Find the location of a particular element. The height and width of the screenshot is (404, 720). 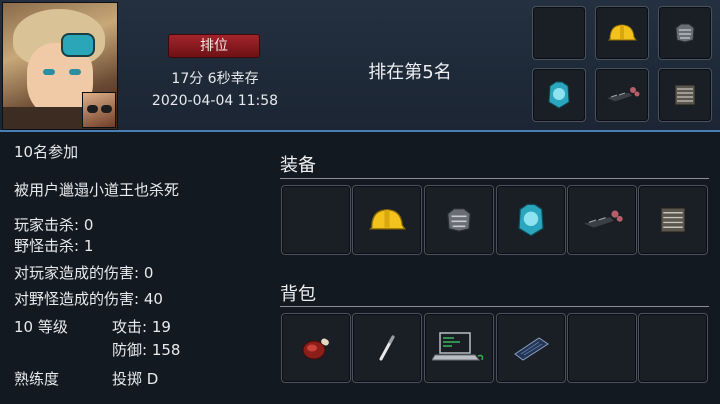

backpack-title: 背包 is located at coordinates (298, 294).